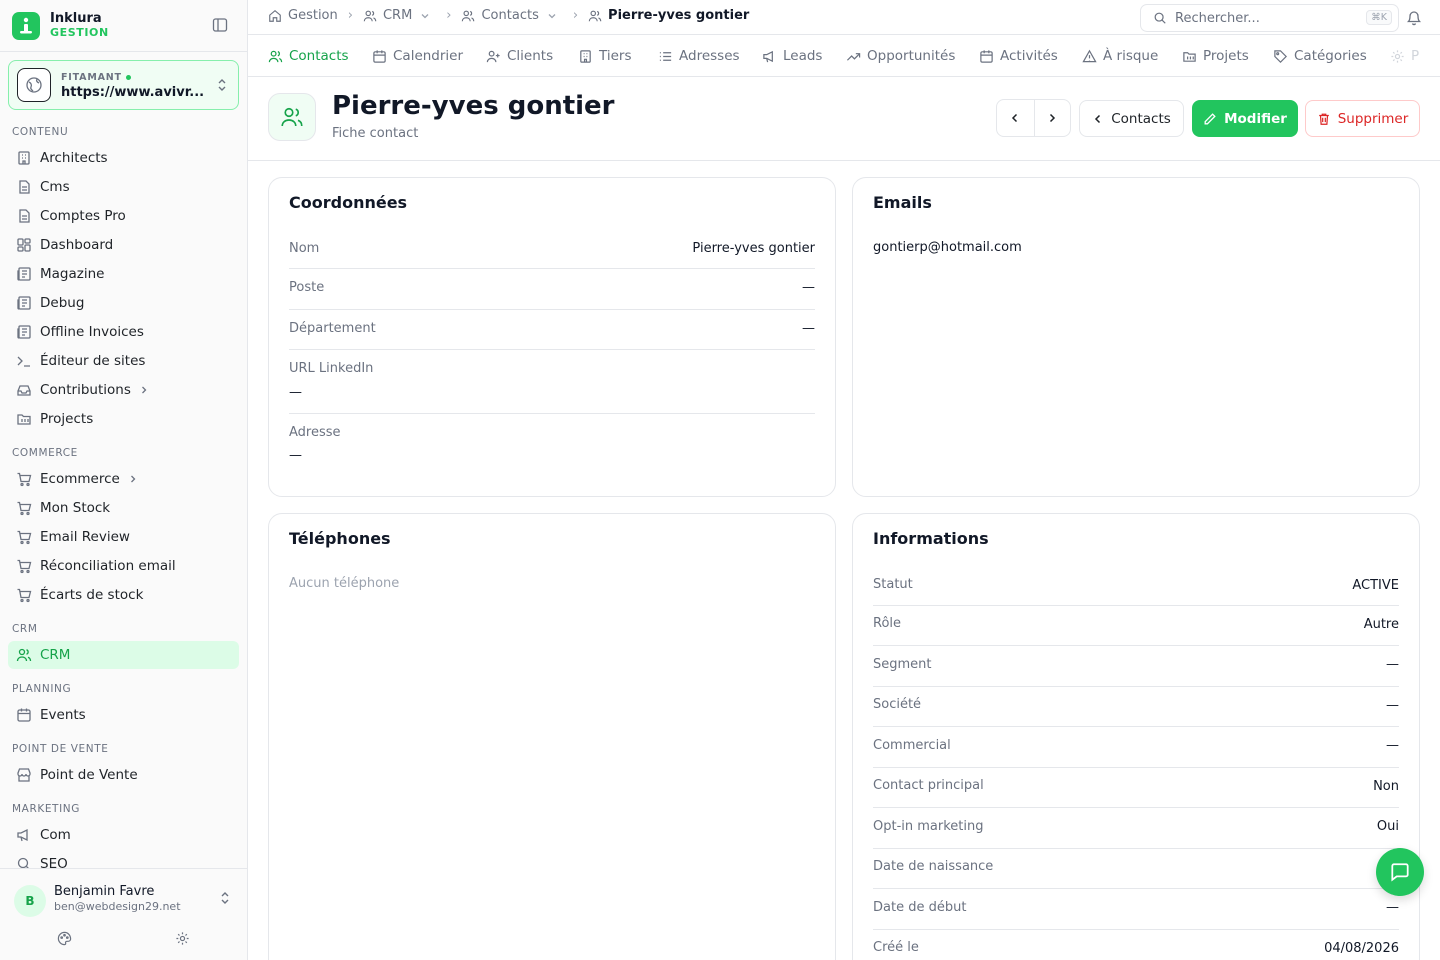  Describe the element at coordinates (1361, 948) in the screenshot. I see `field-value: 04/08/2026` at that location.